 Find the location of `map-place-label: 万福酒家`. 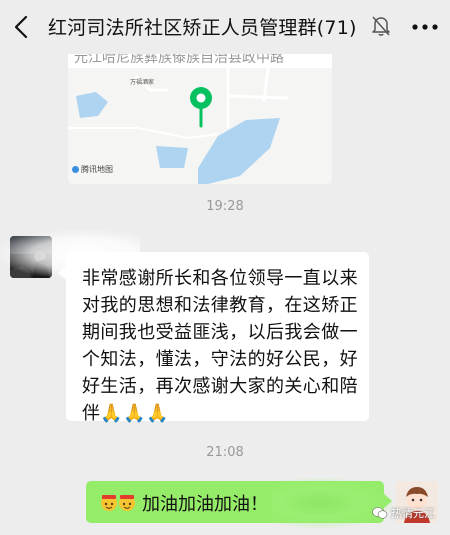

map-place-label: 万福酒家 is located at coordinates (142, 82).